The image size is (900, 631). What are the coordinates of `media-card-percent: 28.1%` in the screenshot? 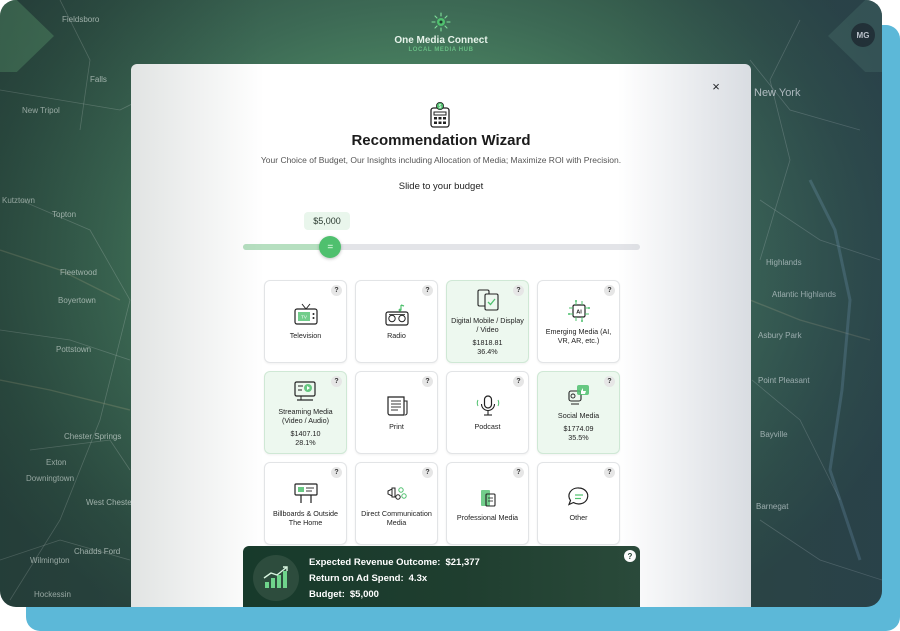 It's located at (305, 442).